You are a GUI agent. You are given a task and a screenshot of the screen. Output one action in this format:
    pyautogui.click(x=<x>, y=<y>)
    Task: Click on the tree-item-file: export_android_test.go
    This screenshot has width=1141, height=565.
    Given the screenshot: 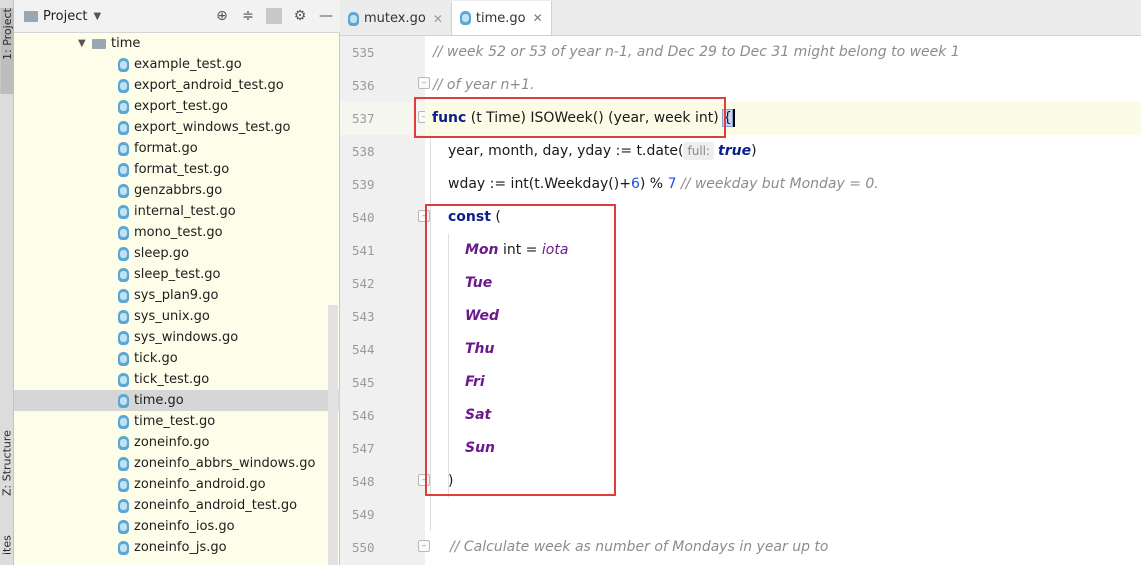 What is the action you would take?
    pyautogui.click(x=177, y=85)
    